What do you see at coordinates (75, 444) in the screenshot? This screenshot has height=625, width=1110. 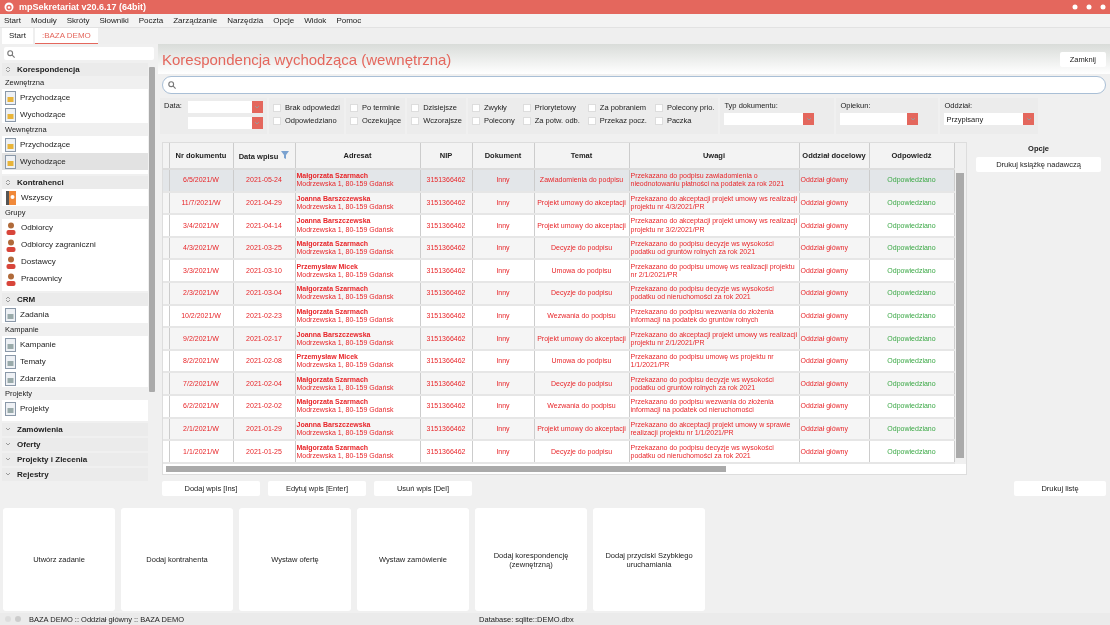 I see `section-header: Oferty` at bounding box center [75, 444].